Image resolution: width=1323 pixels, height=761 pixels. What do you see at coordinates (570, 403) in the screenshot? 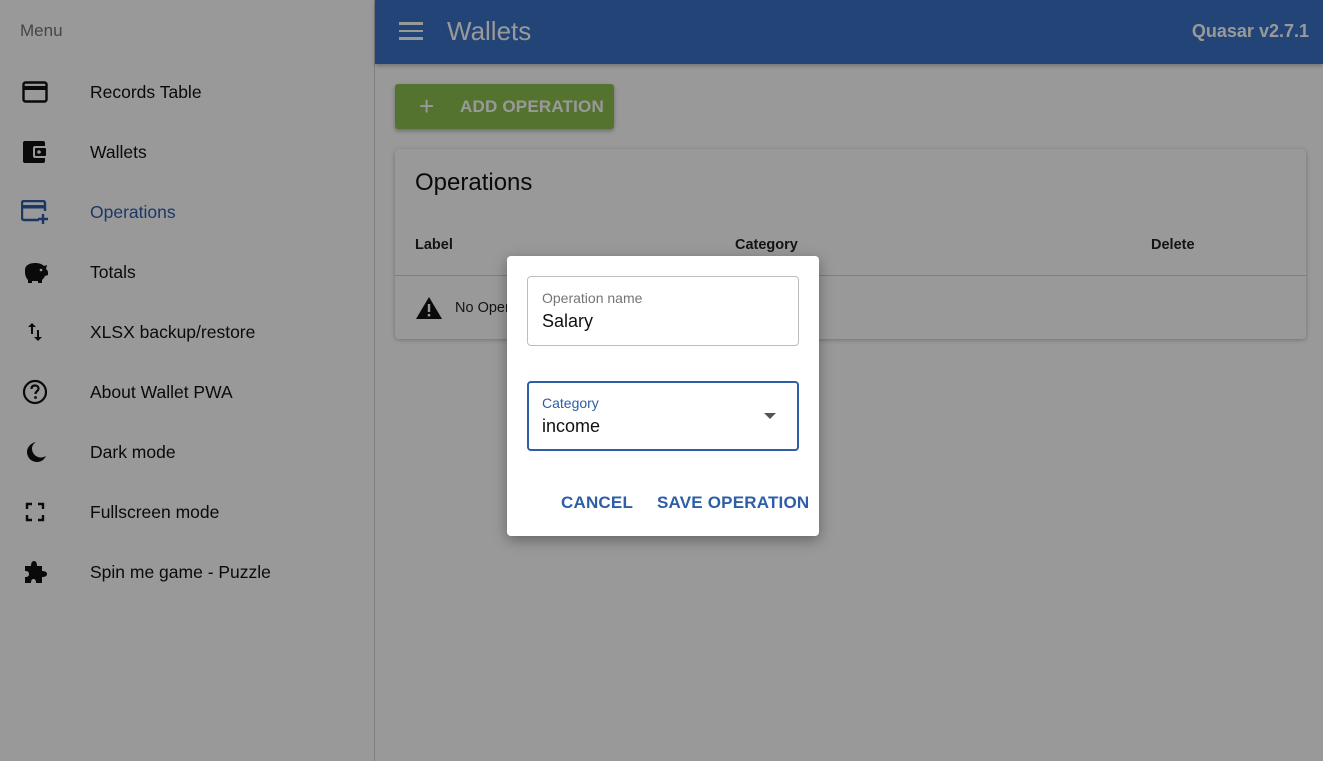
I see `category-label: Category` at bounding box center [570, 403].